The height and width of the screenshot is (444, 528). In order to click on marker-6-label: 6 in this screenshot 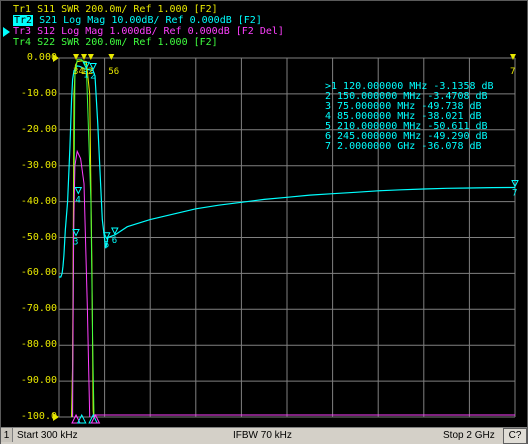, I will do `click(114, 241)`.